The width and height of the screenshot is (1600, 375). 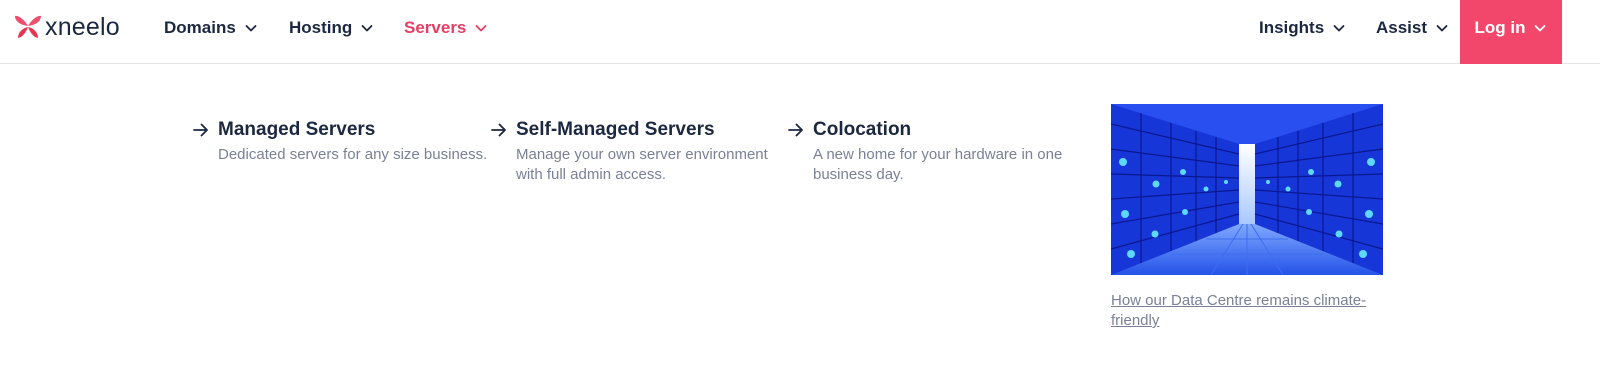 I want to click on login-label: Log in, so click(x=1500, y=27).